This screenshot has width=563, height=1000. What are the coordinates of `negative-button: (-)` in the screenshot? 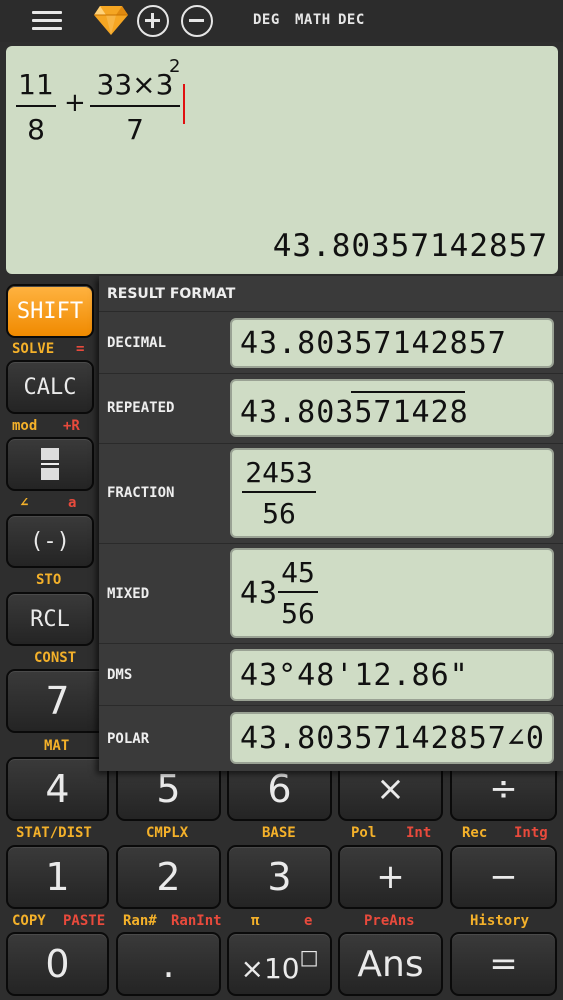 It's located at (50, 541).